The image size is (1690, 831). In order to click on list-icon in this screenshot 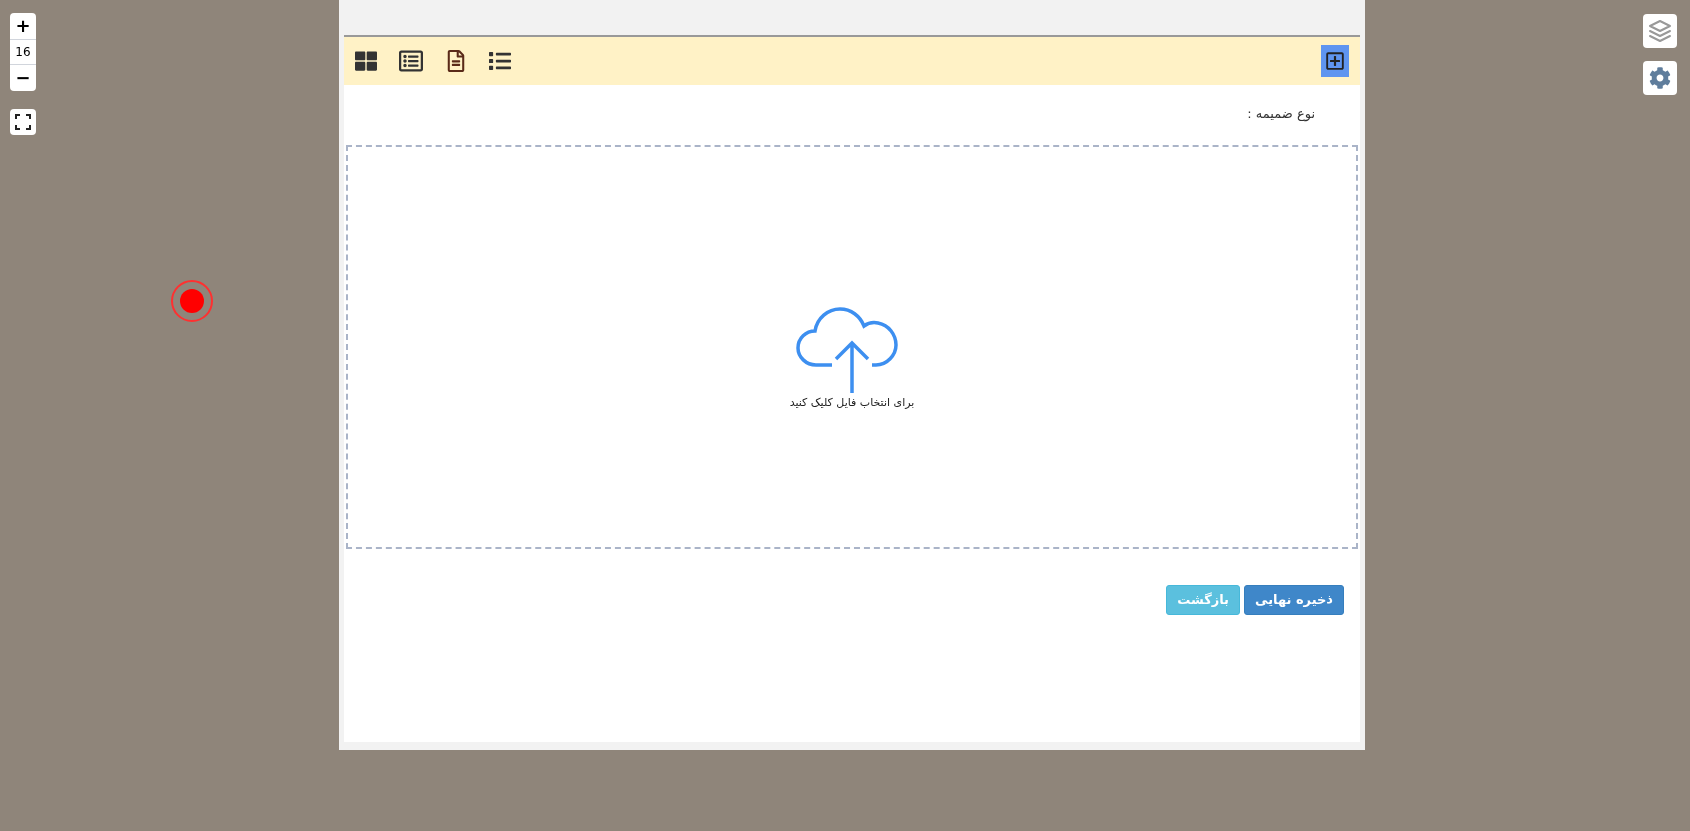, I will do `click(500, 61)`.